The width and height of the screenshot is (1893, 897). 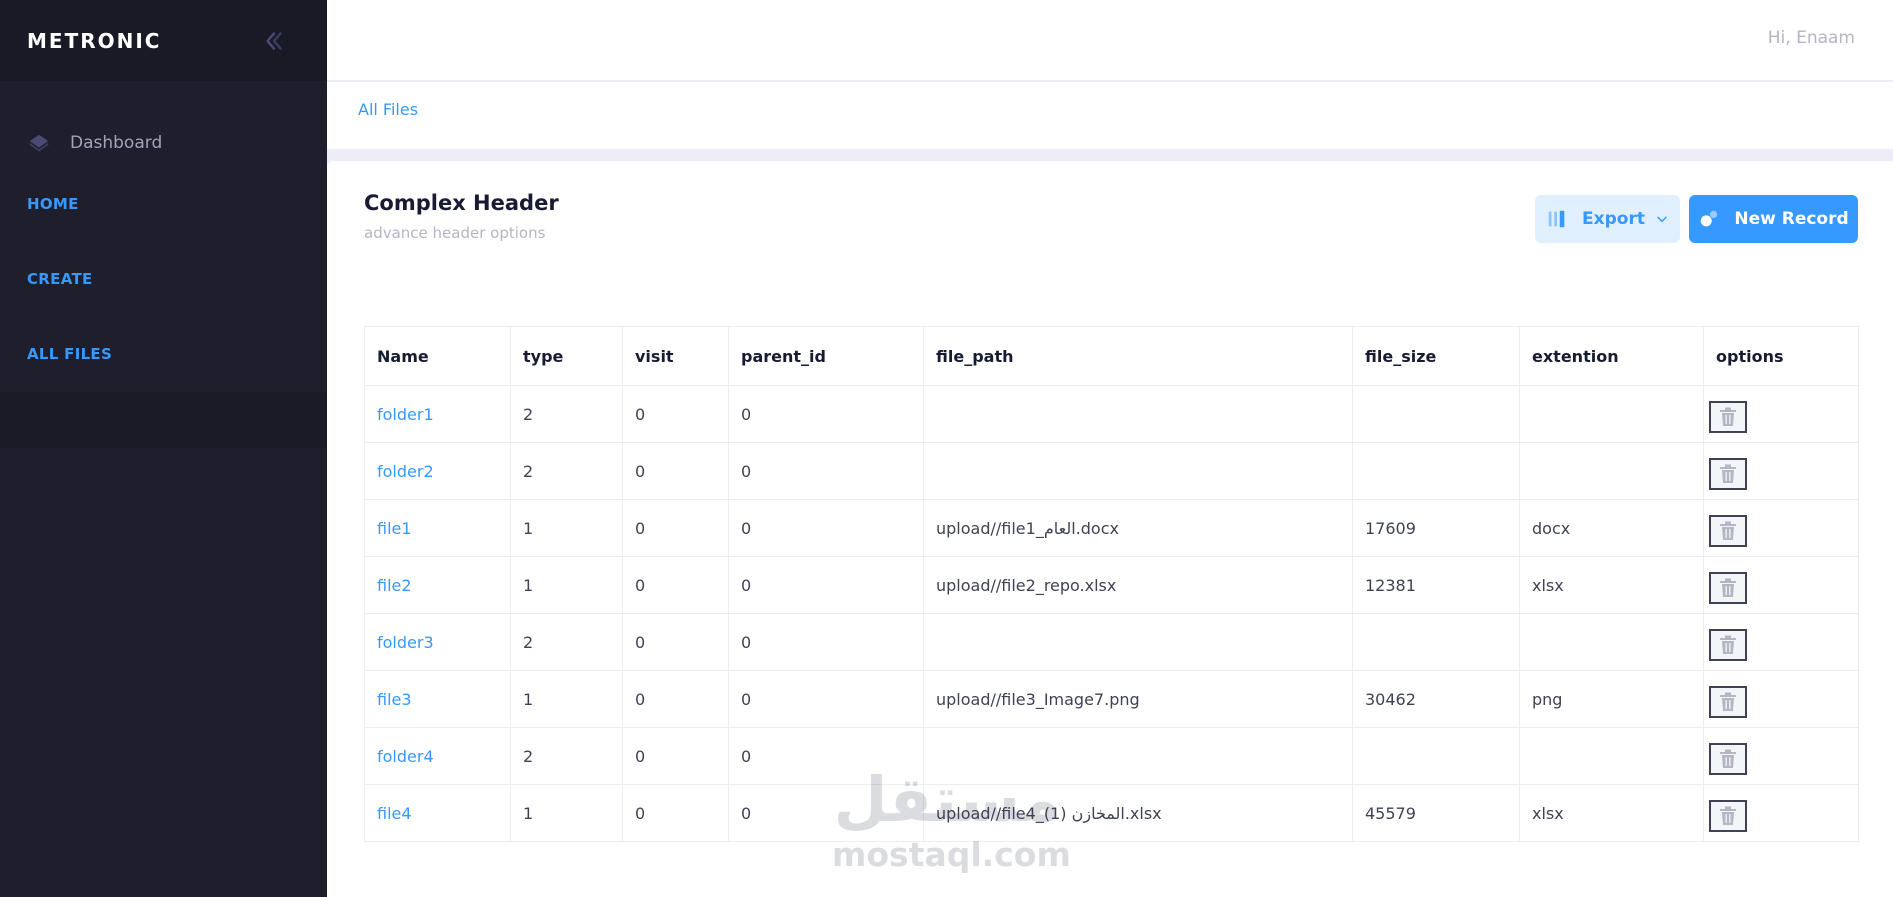 I want to click on cell-name: file2, so click(x=437, y=585).